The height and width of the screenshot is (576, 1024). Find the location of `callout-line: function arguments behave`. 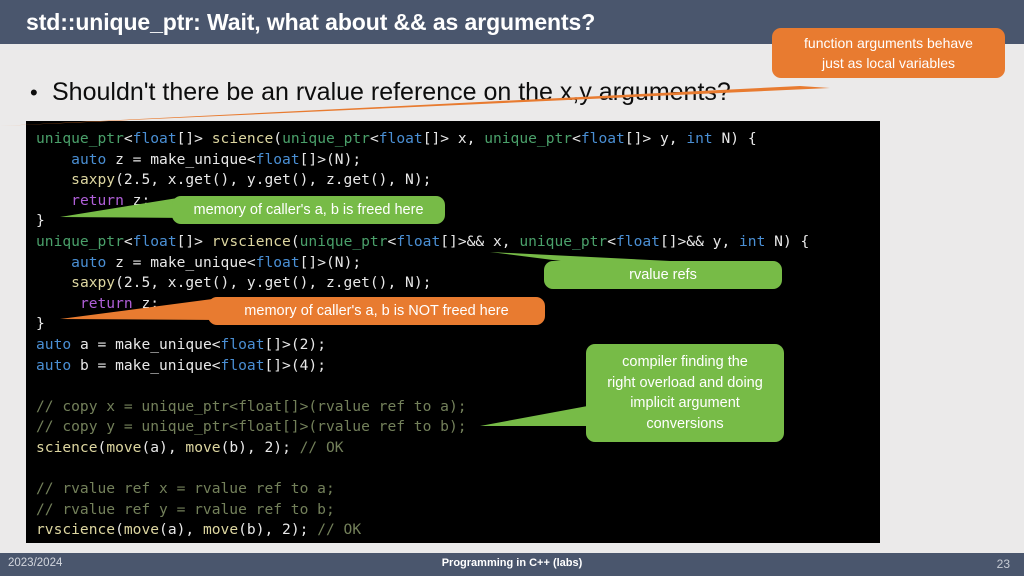

callout-line: function arguments behave is located at coordinates (888, 43).